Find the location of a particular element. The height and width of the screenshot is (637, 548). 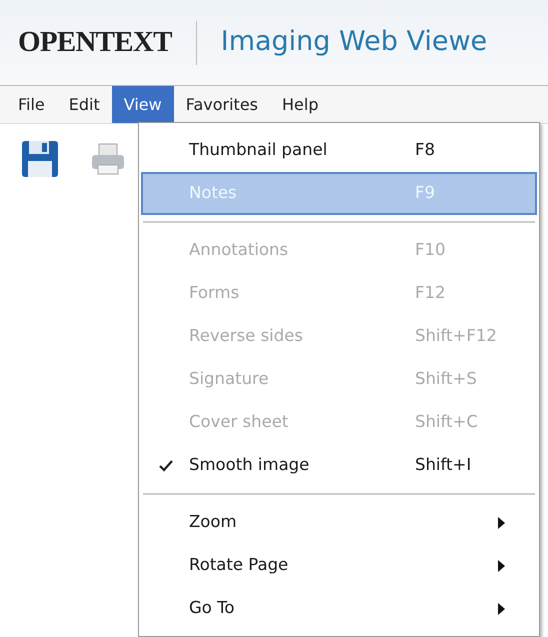

shortcut-text: F12 is located at coordinates (430, 293).